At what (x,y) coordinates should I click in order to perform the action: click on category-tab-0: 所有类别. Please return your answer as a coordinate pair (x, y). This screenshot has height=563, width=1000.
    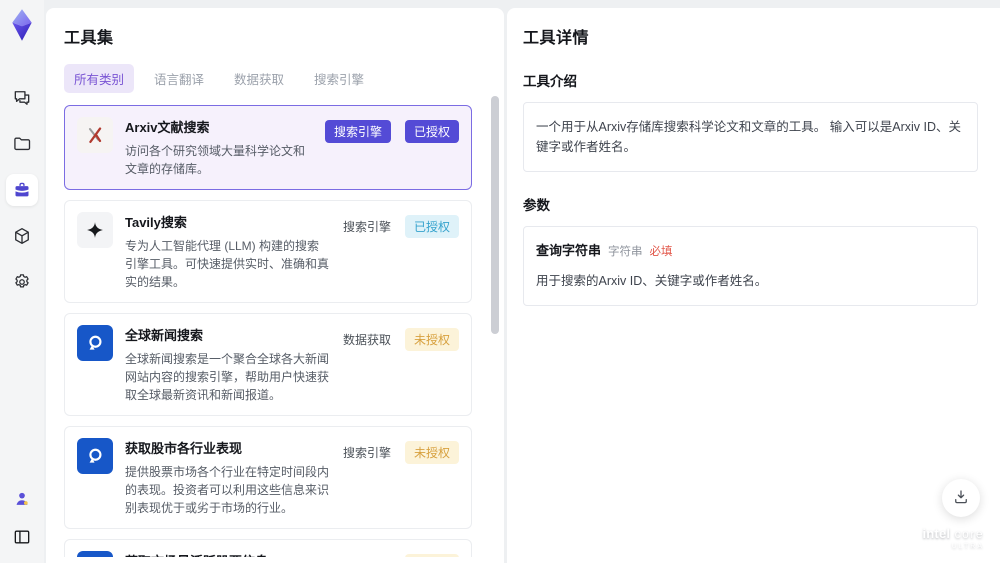
    Looking at the image, I should click on (99, 78).